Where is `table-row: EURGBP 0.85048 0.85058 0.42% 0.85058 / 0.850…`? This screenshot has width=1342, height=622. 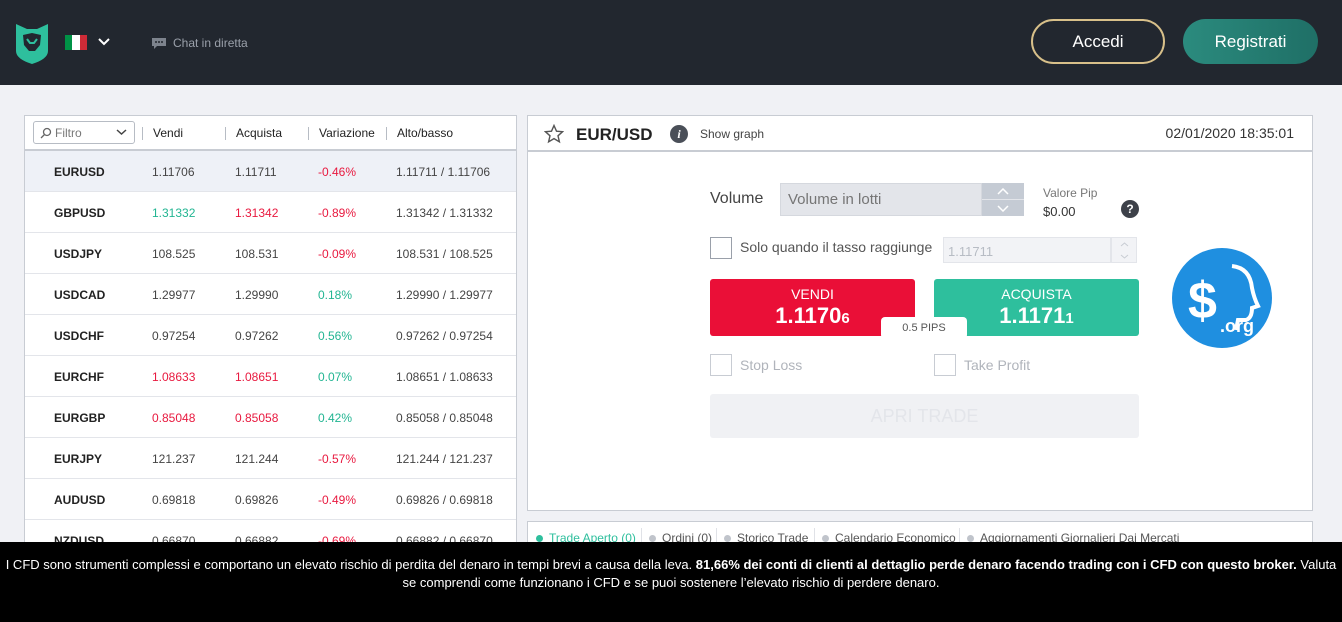 table-row: EURGBP 0.85048 0.85058 0.42% 0.85058 / 0.850… is located at coordinates (270, 417).